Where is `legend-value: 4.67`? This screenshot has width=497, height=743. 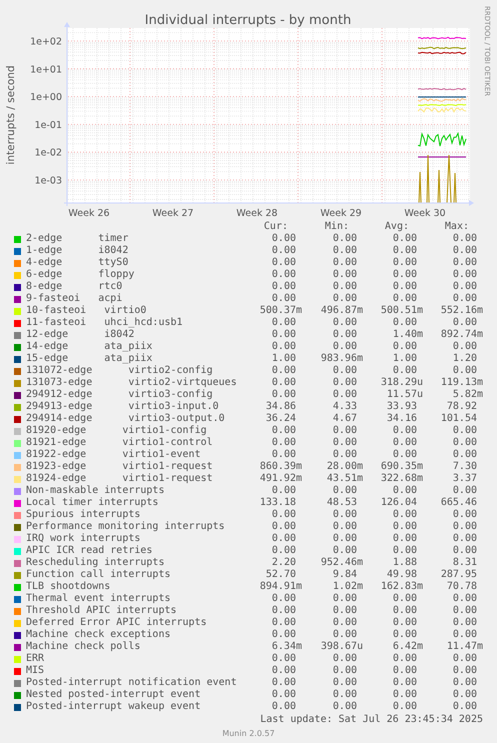 legend-value: 4.67 is located at coordinates (345, 418).